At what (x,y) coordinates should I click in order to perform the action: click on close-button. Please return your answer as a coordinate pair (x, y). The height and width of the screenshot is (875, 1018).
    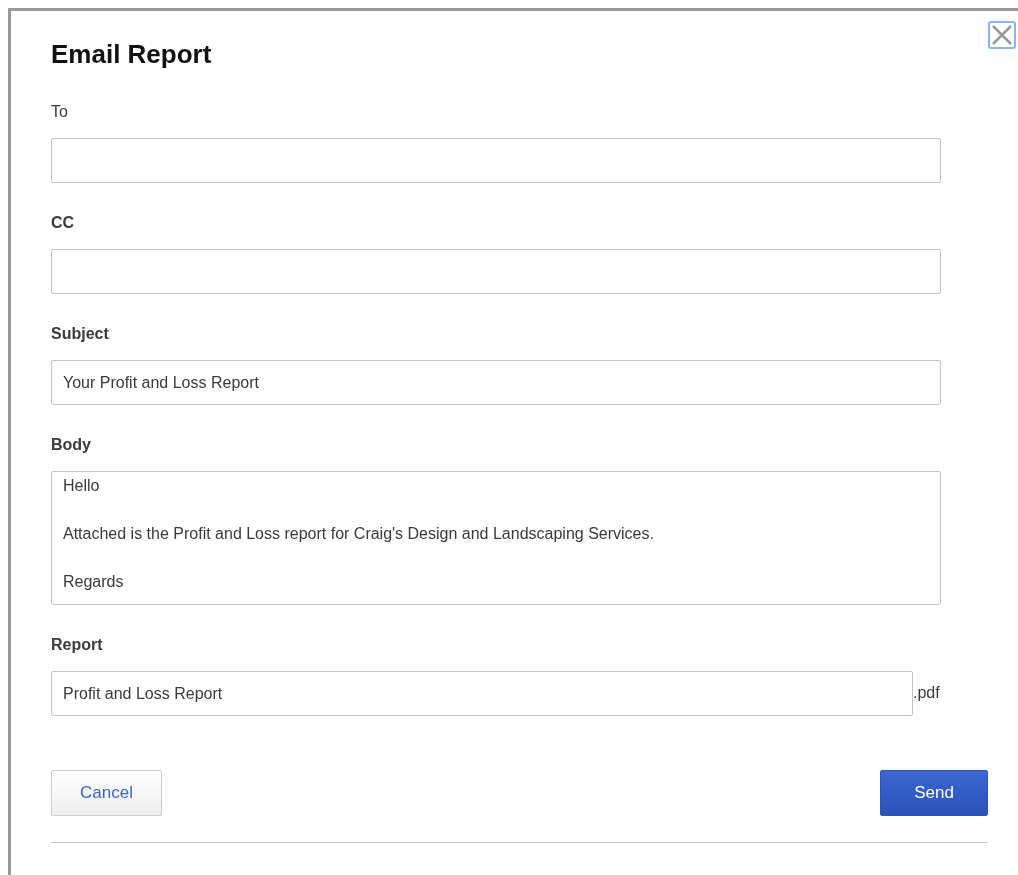
    Looking at the image, I should click on (1002, 35).